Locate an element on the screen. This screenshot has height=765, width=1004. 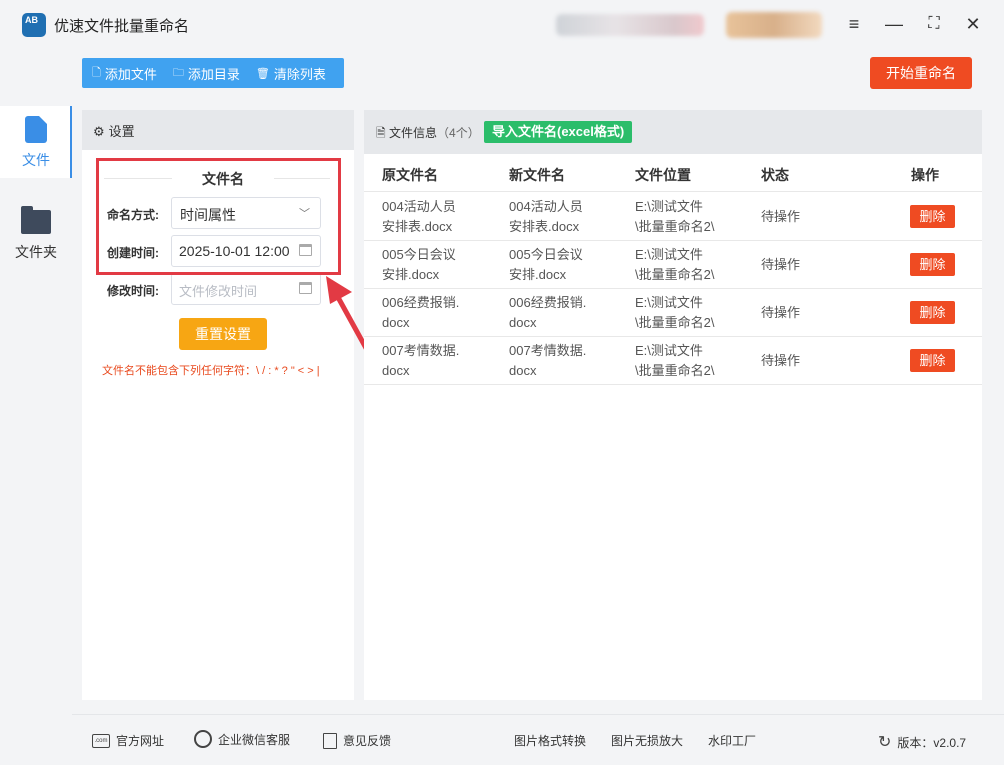
add-dir-label: 添加目录 is located at coordinates (213, 74).